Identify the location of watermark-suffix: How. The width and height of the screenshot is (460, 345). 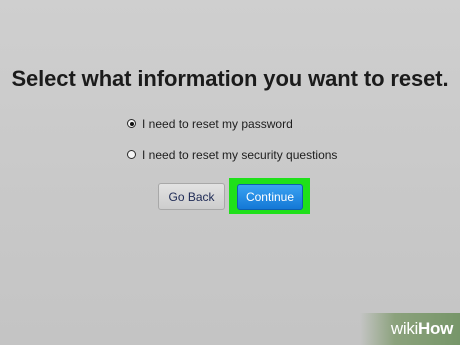
(435, 328).